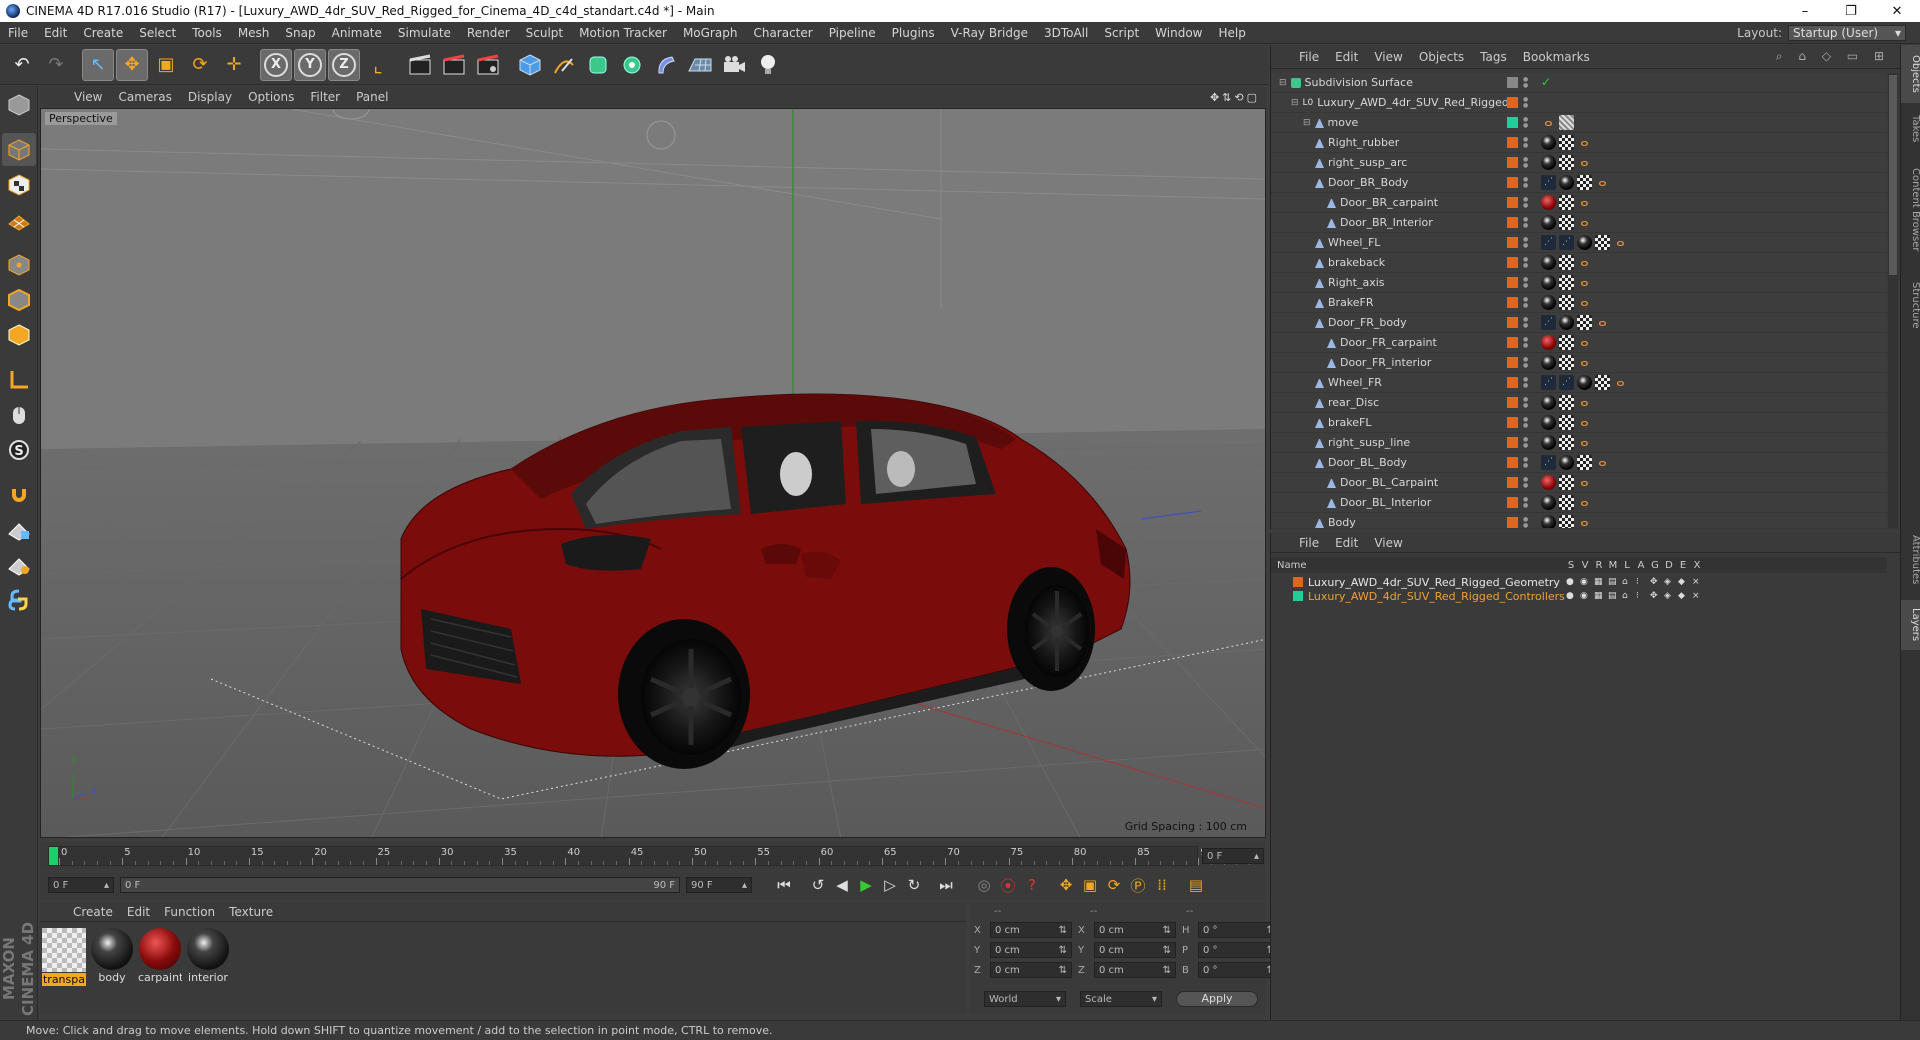 The image size is (1920, 1040). I want to click on coords-c-field: 0 °⇅, so click(1239, 930).